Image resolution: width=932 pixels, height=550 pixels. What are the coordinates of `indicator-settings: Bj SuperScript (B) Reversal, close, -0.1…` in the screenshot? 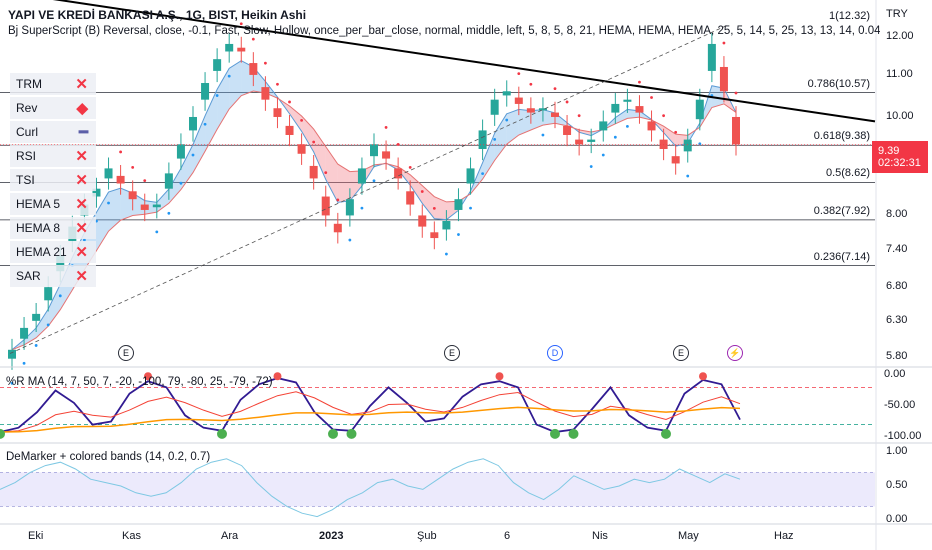 It's located at (444, 31).